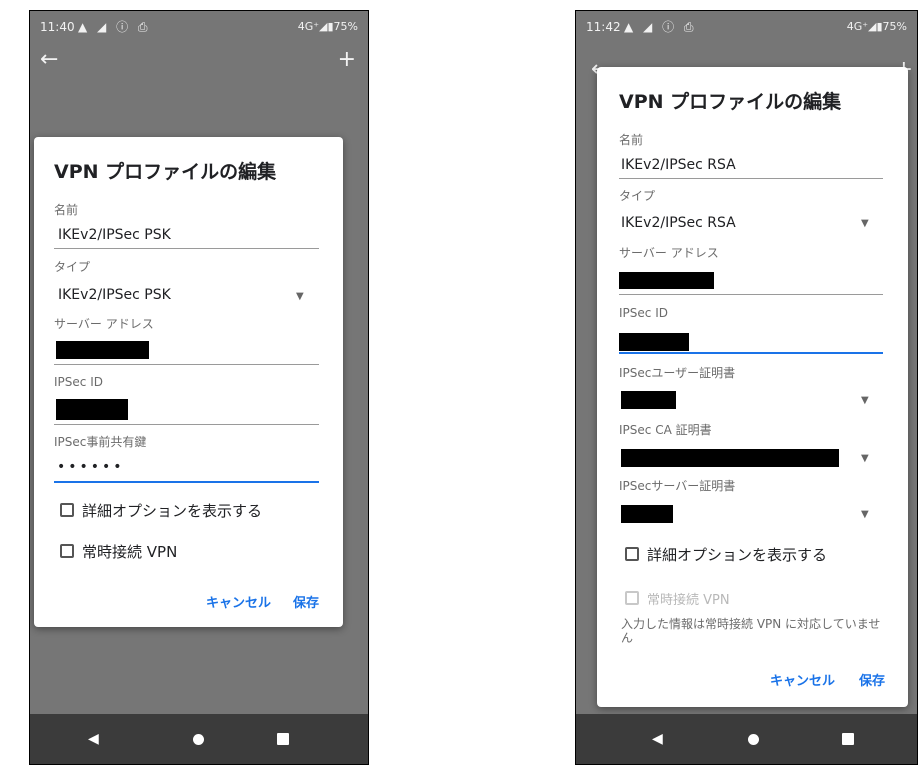 This screenshot has height=765, width=918. I want to click on ca-cert-label: IPSec CA 証明書, so click(665, 430).